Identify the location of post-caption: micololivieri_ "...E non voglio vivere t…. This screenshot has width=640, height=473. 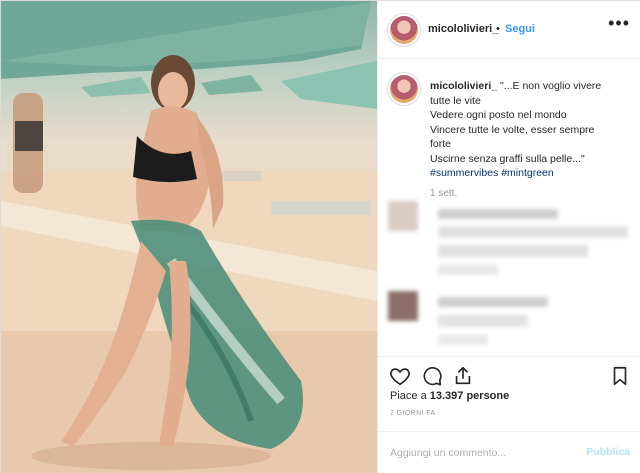
(530, 130).